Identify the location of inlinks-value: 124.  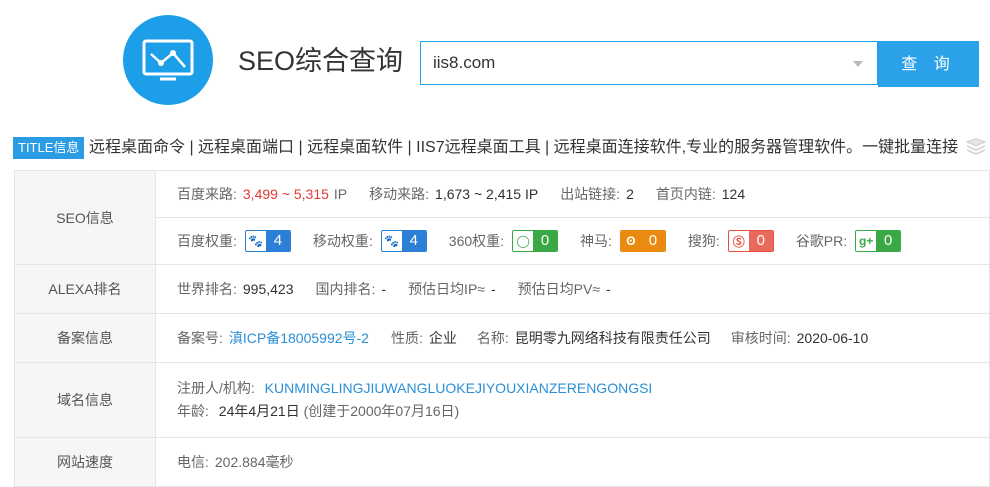
(733, 194).